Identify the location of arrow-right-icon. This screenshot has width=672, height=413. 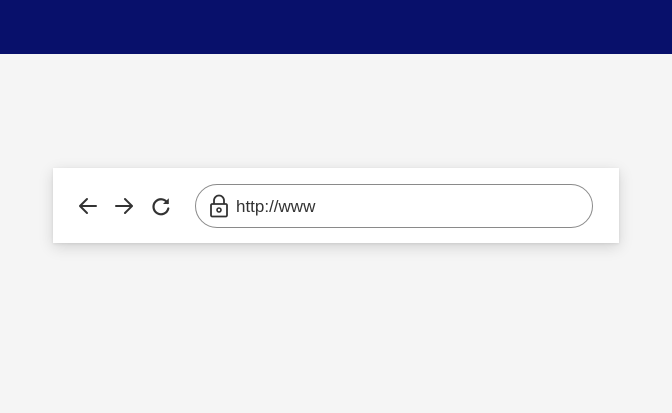
(124, 206).